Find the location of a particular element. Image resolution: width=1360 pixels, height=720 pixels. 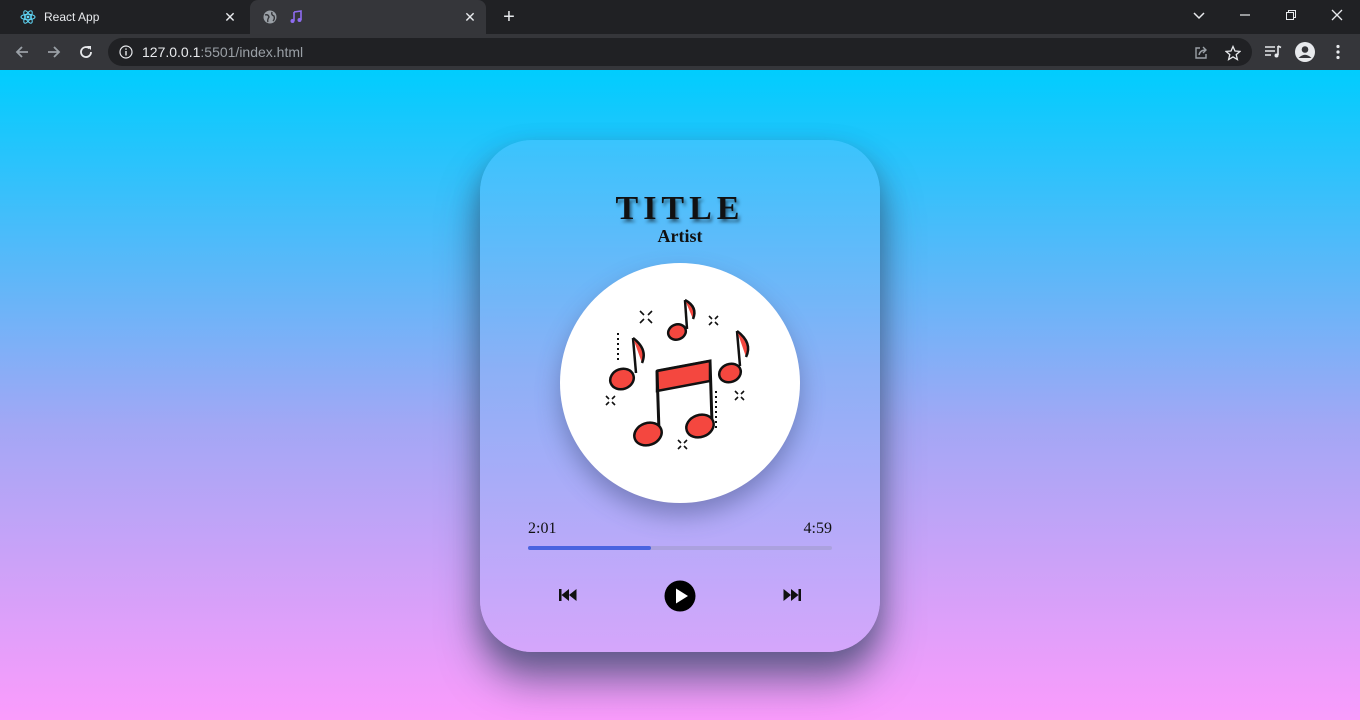

menu-icon is located at coordinates (1338, 52).